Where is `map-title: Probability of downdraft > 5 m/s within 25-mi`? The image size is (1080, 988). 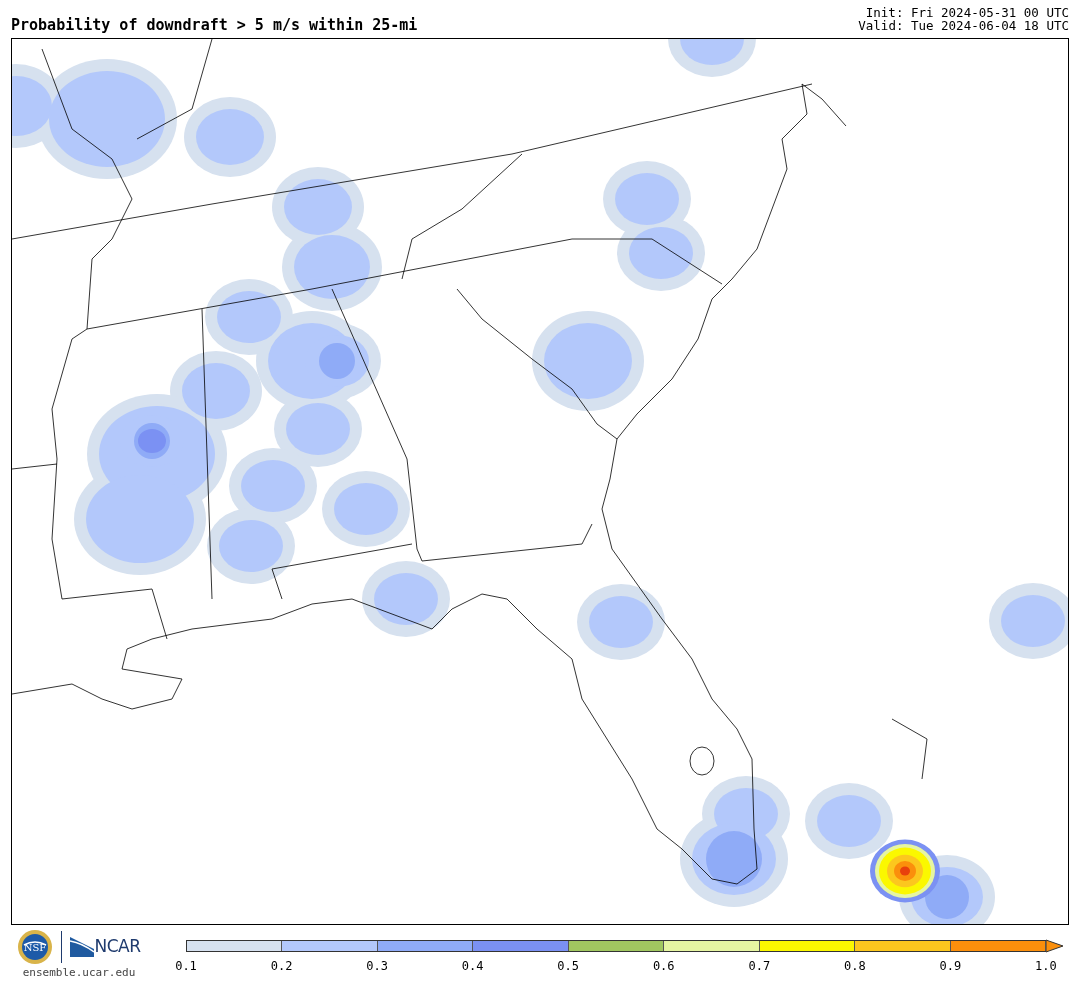 map-title: Probability of downdraft > 5 m/s within 25-mi is located at coordinates (214, 25).